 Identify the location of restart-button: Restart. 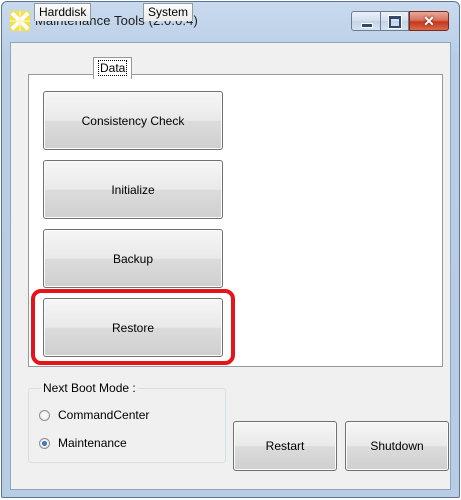
(285, 446).